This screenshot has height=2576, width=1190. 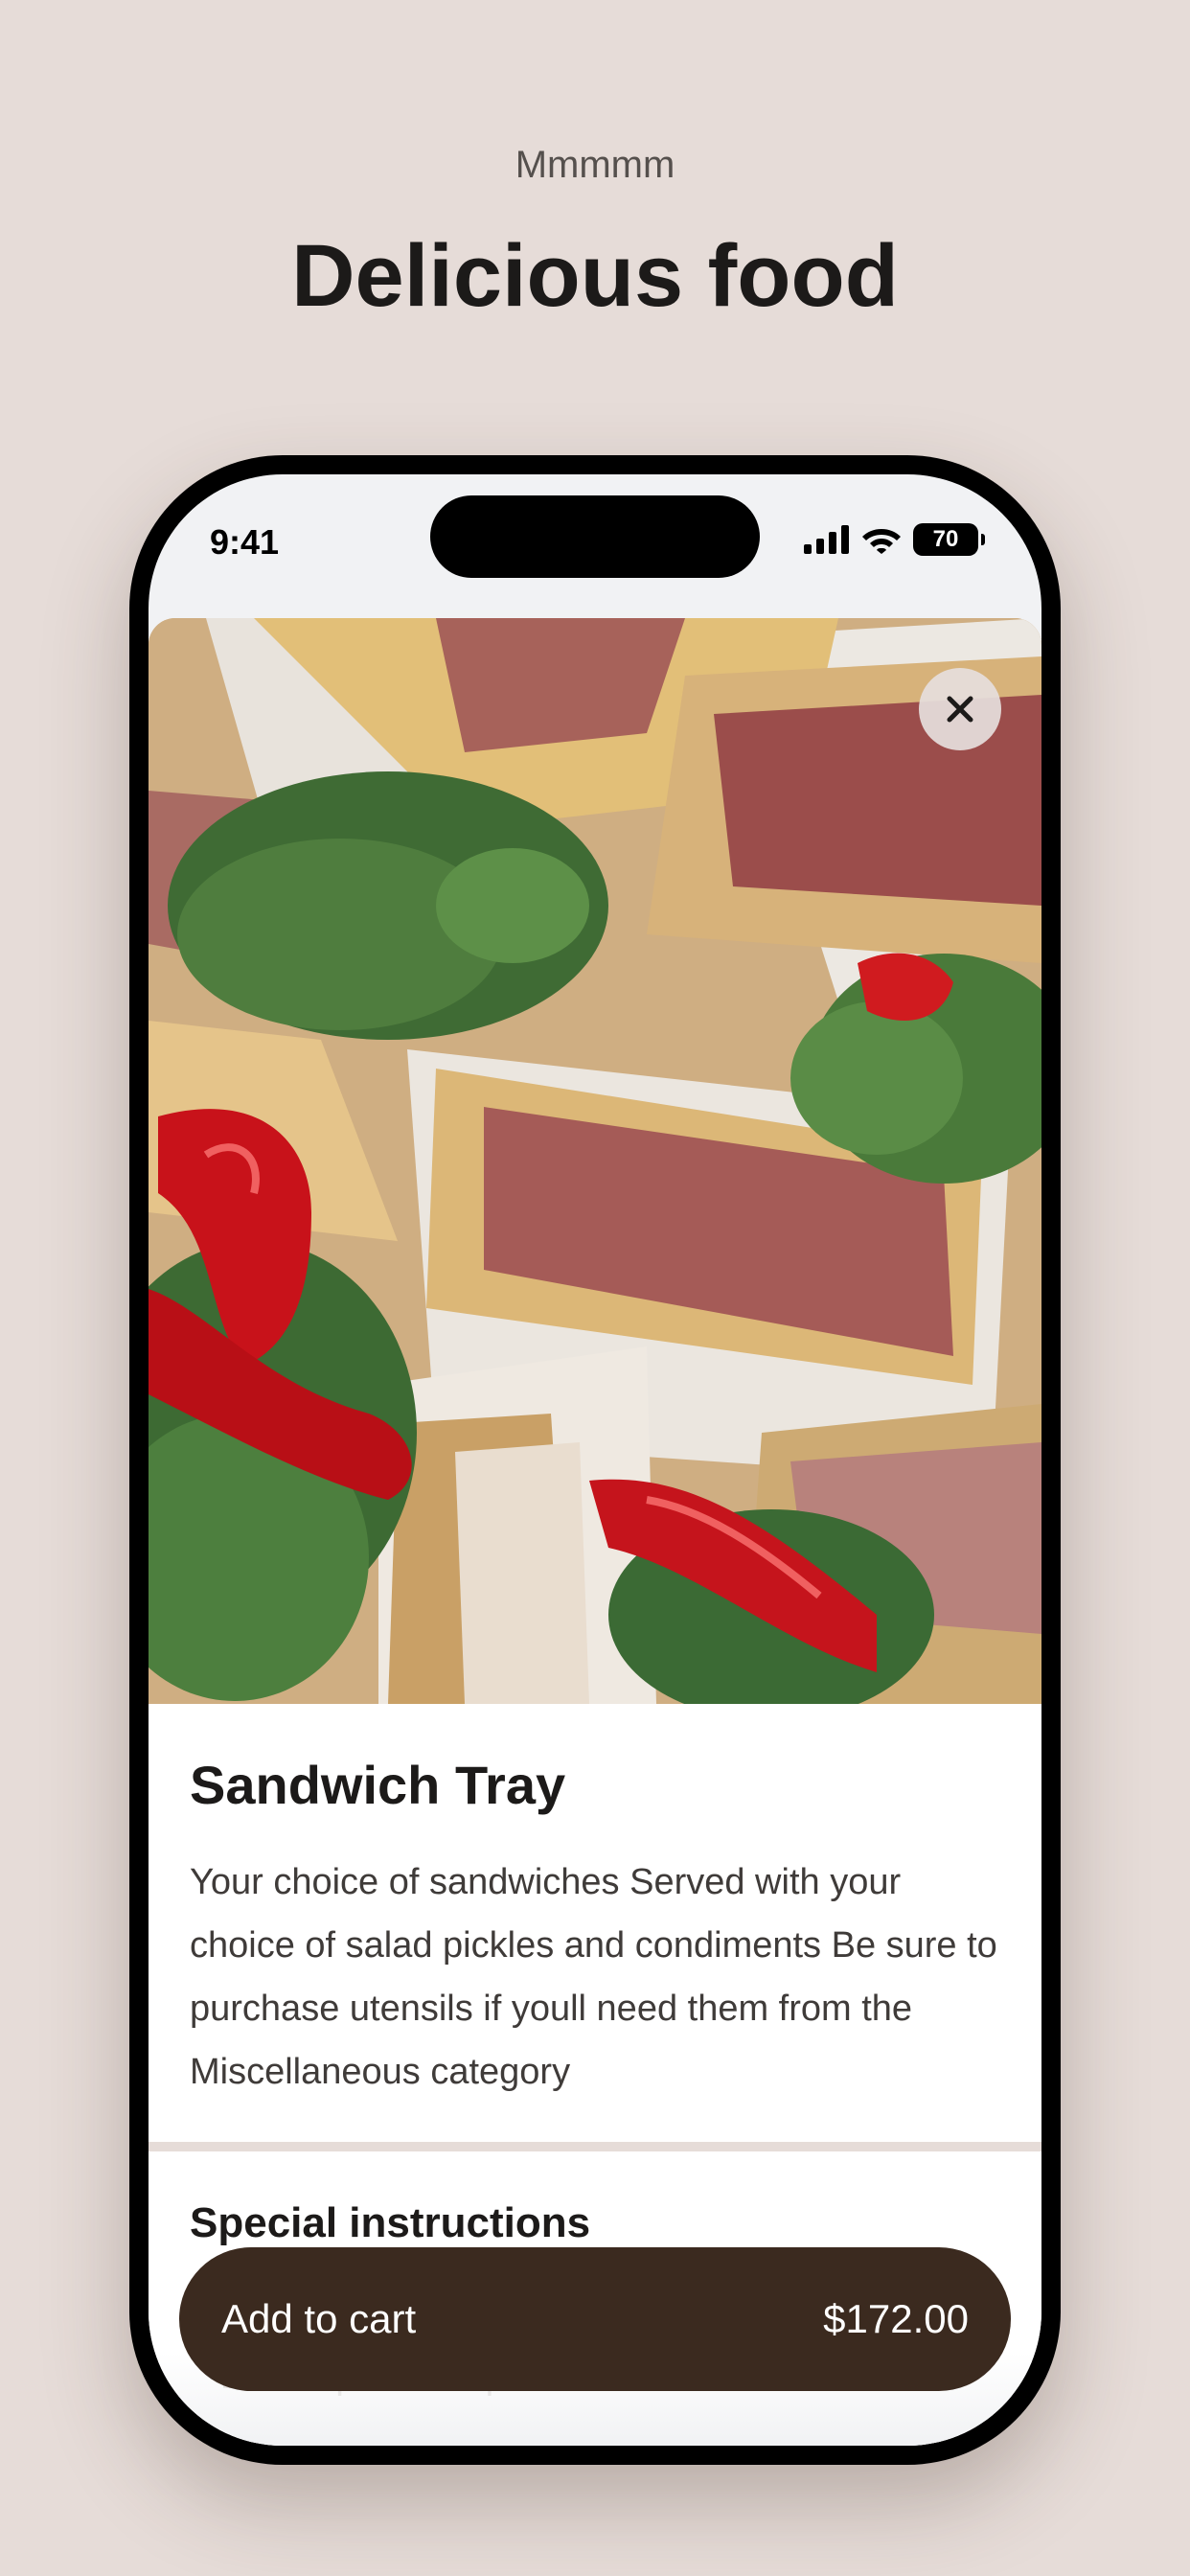 What do you see at coordinates (826, 539) in the screenshot?
I see `signal-icon` at bounding box center [826, 539].